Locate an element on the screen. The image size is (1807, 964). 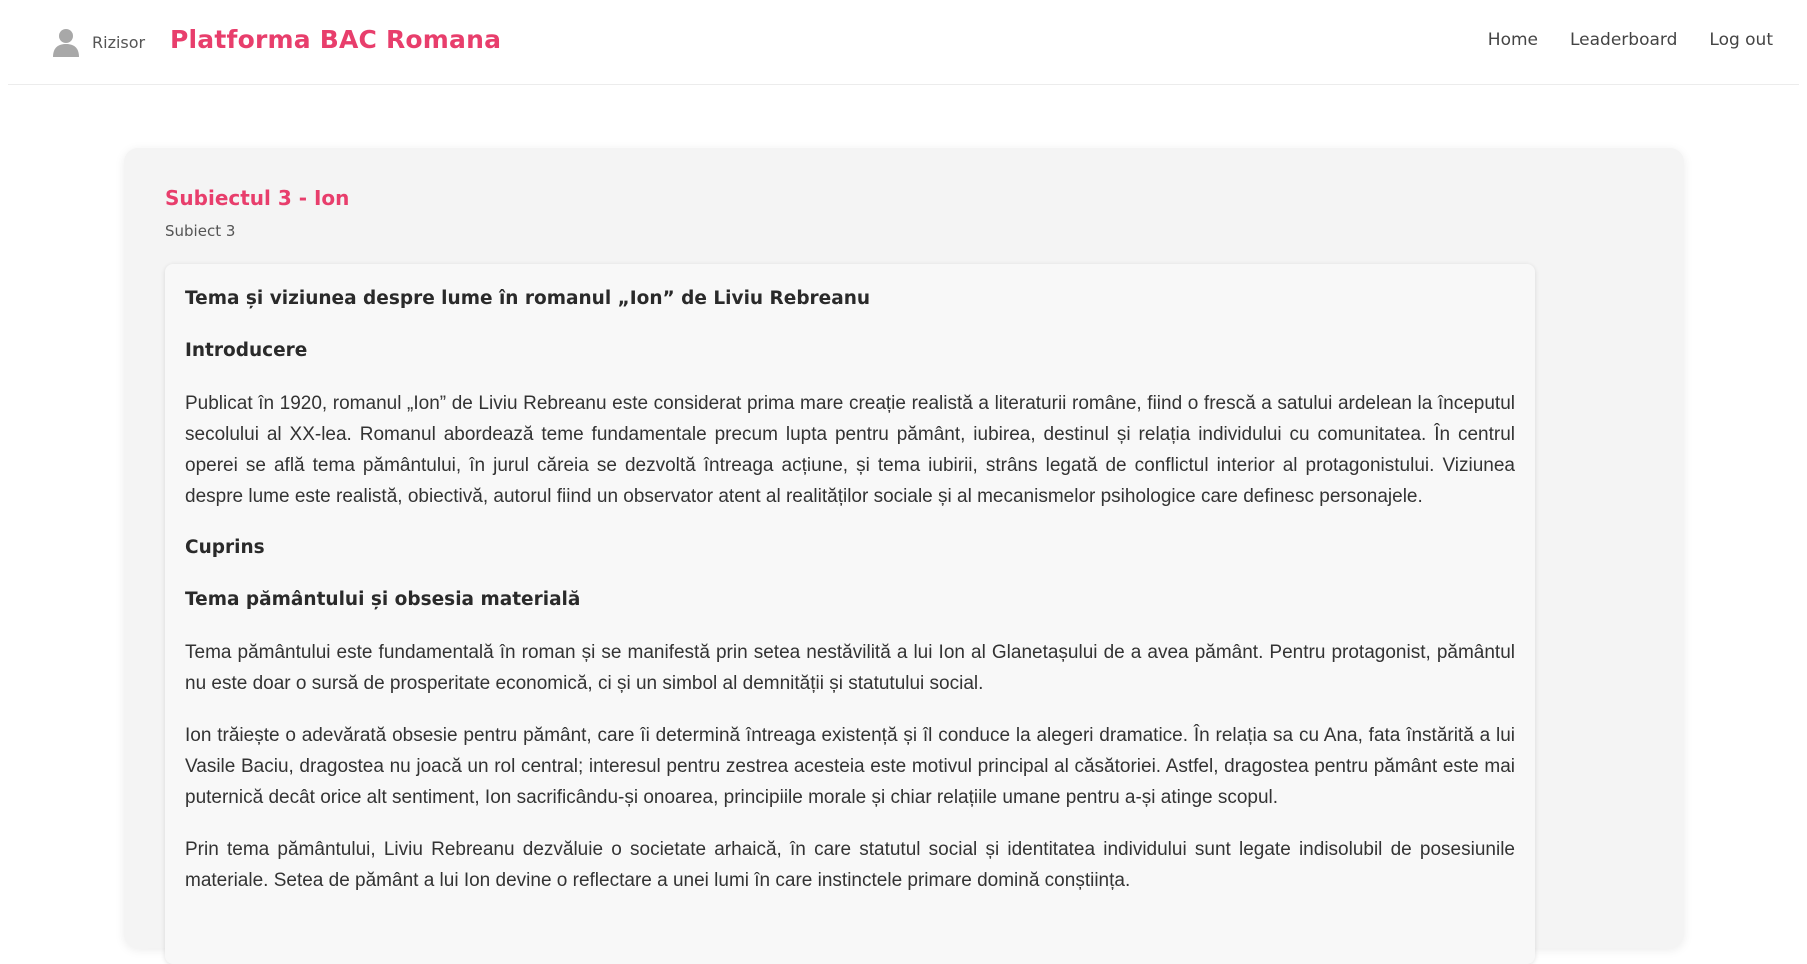
subject-title: Subiectul 3 - Ion is located at coordinates (257, 198).